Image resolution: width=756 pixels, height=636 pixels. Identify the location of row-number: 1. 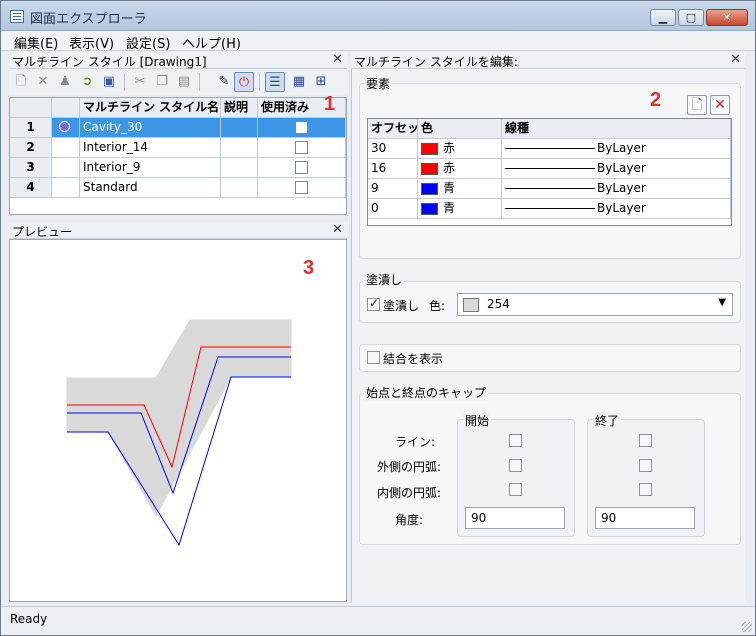
(31, 128).